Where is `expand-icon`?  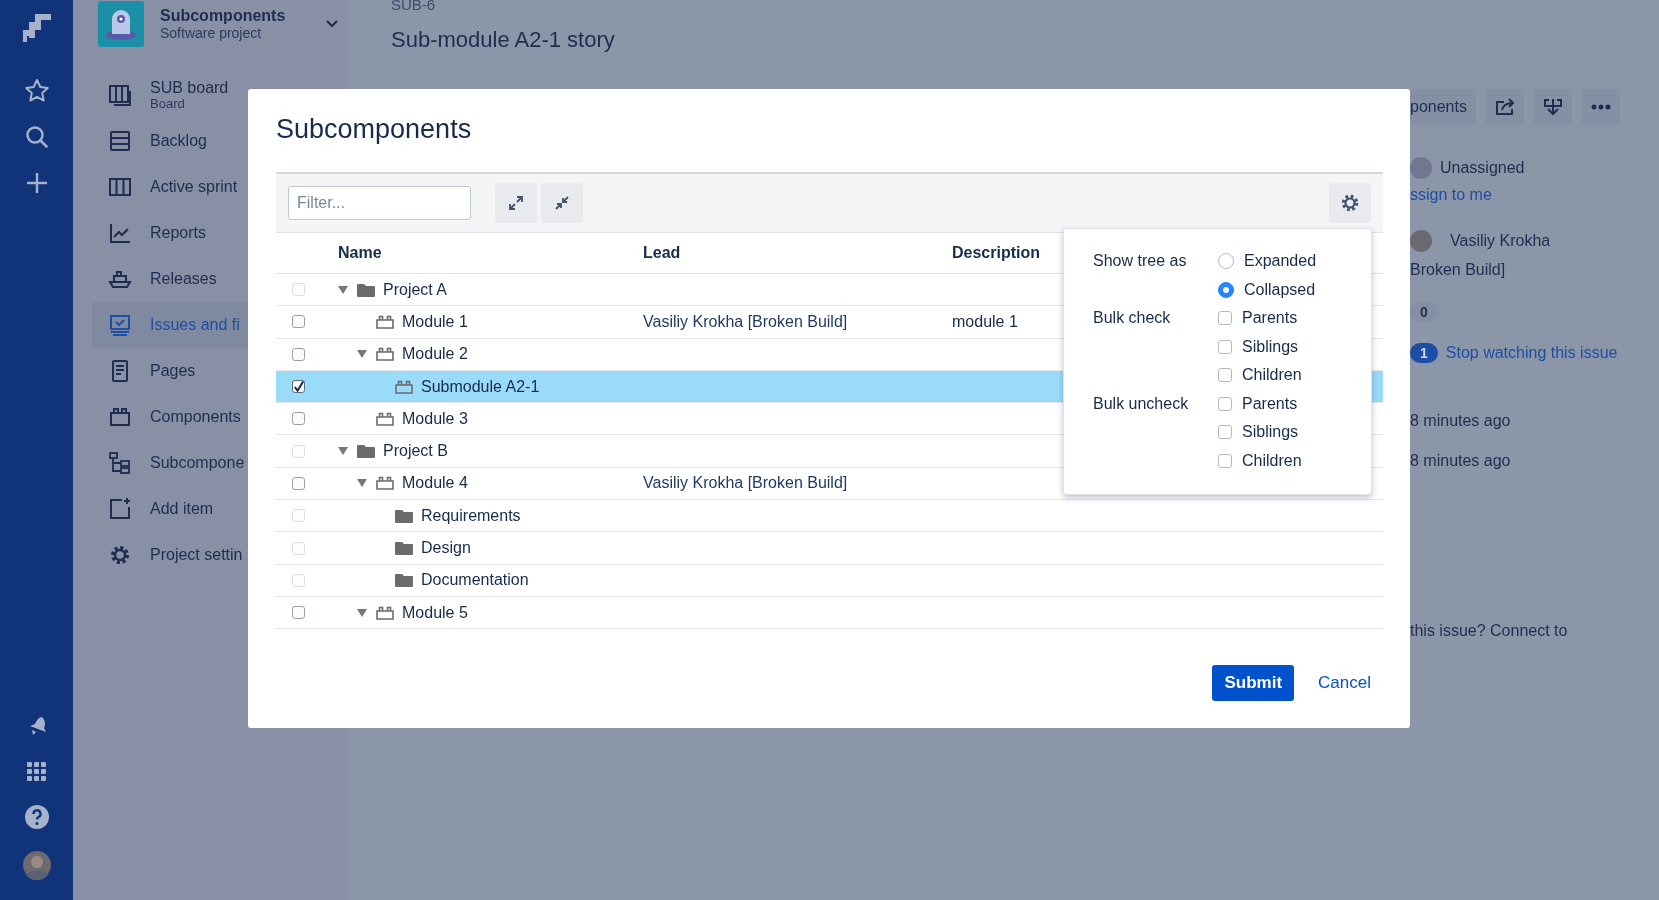 expand-icon is located at coordinates (516, 203).